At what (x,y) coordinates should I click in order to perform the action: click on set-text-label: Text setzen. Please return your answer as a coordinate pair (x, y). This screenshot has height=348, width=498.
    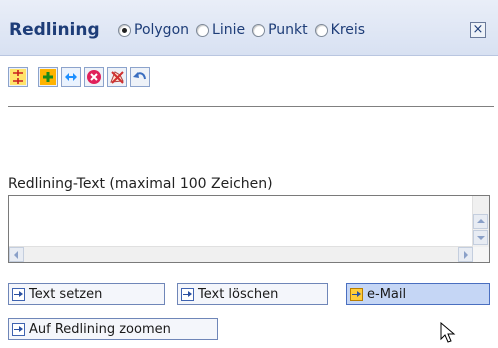
    Looking at the image, I should click on (66, 294).